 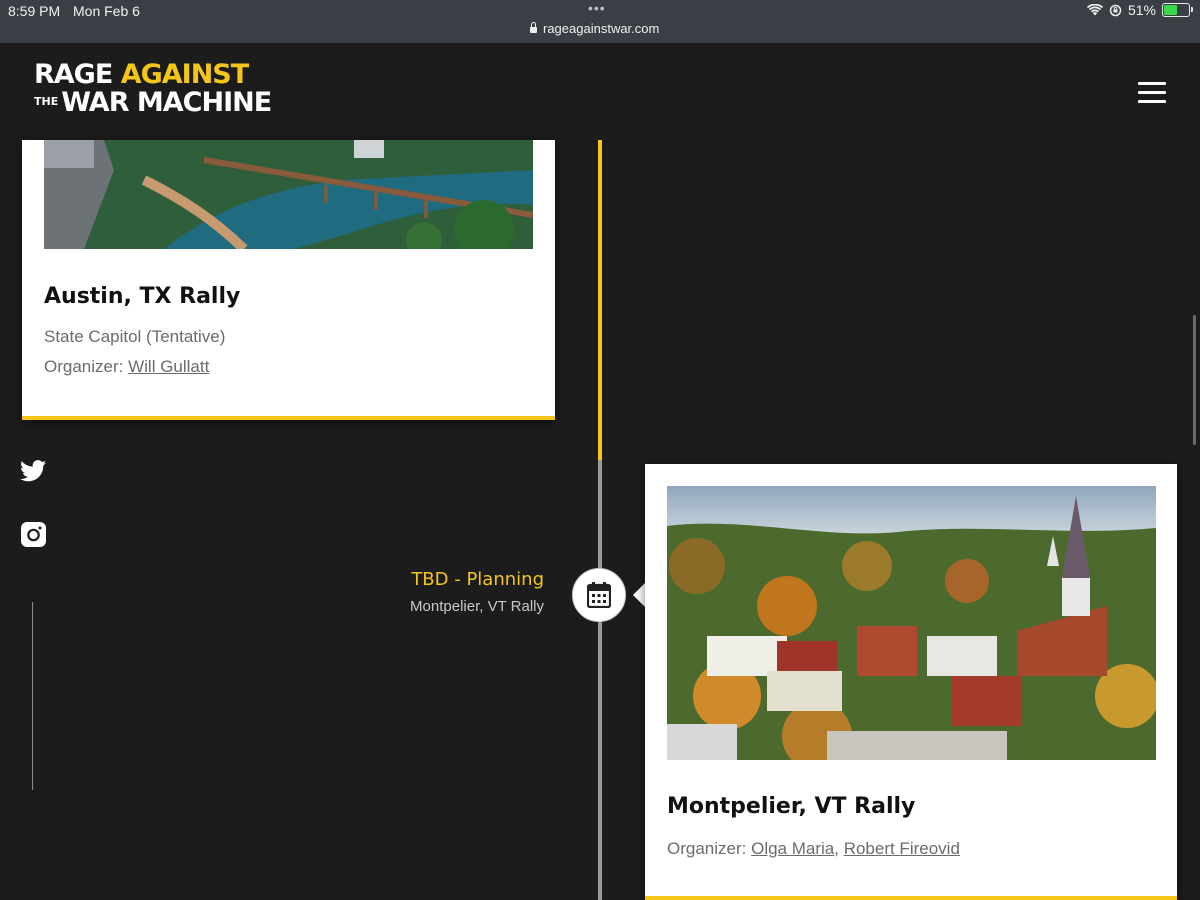 I want to click on card-title: Austin, TX Rally, so click(x=142, y=296).